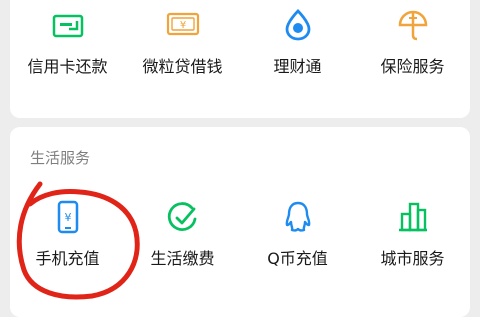 The image size is (480, 317). I want to click on phone-topup-icon: ¥, so click(68, 217).